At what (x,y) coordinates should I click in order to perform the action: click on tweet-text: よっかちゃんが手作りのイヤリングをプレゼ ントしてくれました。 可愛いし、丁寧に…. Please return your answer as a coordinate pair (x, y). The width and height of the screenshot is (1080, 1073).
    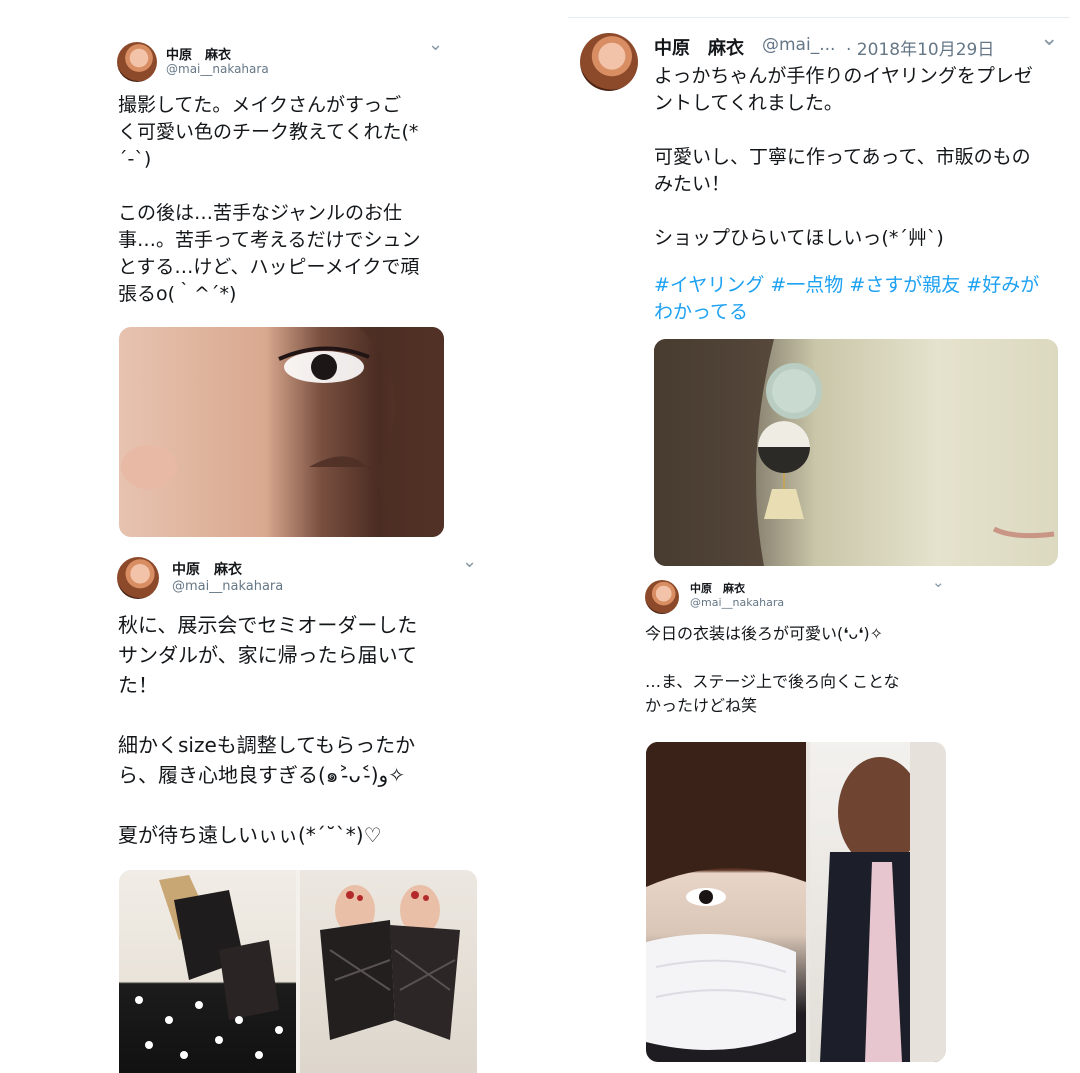
    Looking at the image, I should click on (843, 157).